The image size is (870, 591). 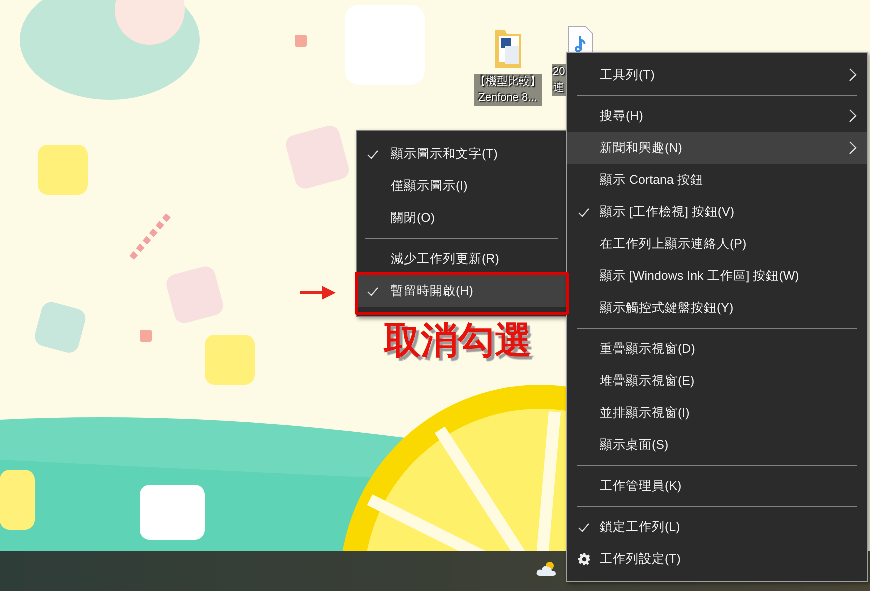 What do you see at coordinates (717, 349) in the screenshot?
I see `menu-item: 重疊顯示視窗(D)` at bounding box center [717, 349].